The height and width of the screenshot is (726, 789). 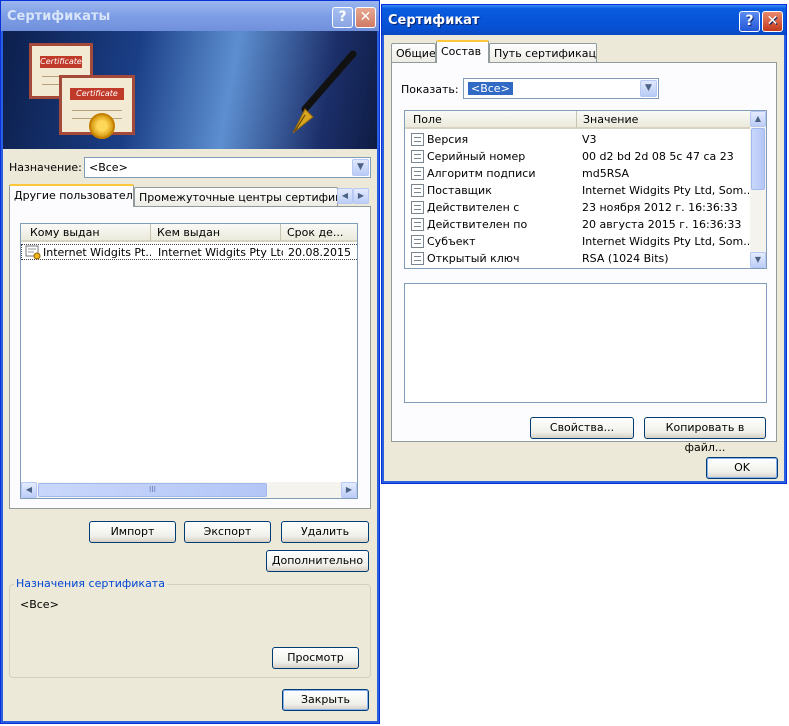 What do you see at coordinates (227, 532) in the screenshot?
I see `export-button: Экспорт` at bounding box center [227, 532].